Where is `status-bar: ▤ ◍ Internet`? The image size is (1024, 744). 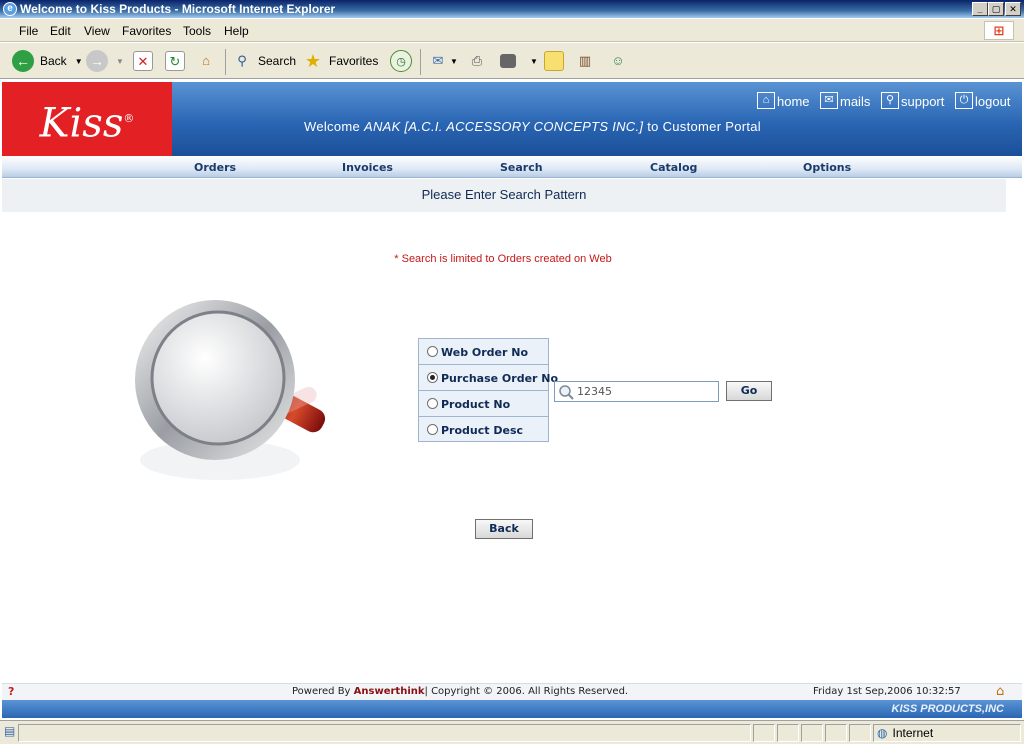
status-bar: ▤ ◍ Internet is located at coordinates (512, 732).